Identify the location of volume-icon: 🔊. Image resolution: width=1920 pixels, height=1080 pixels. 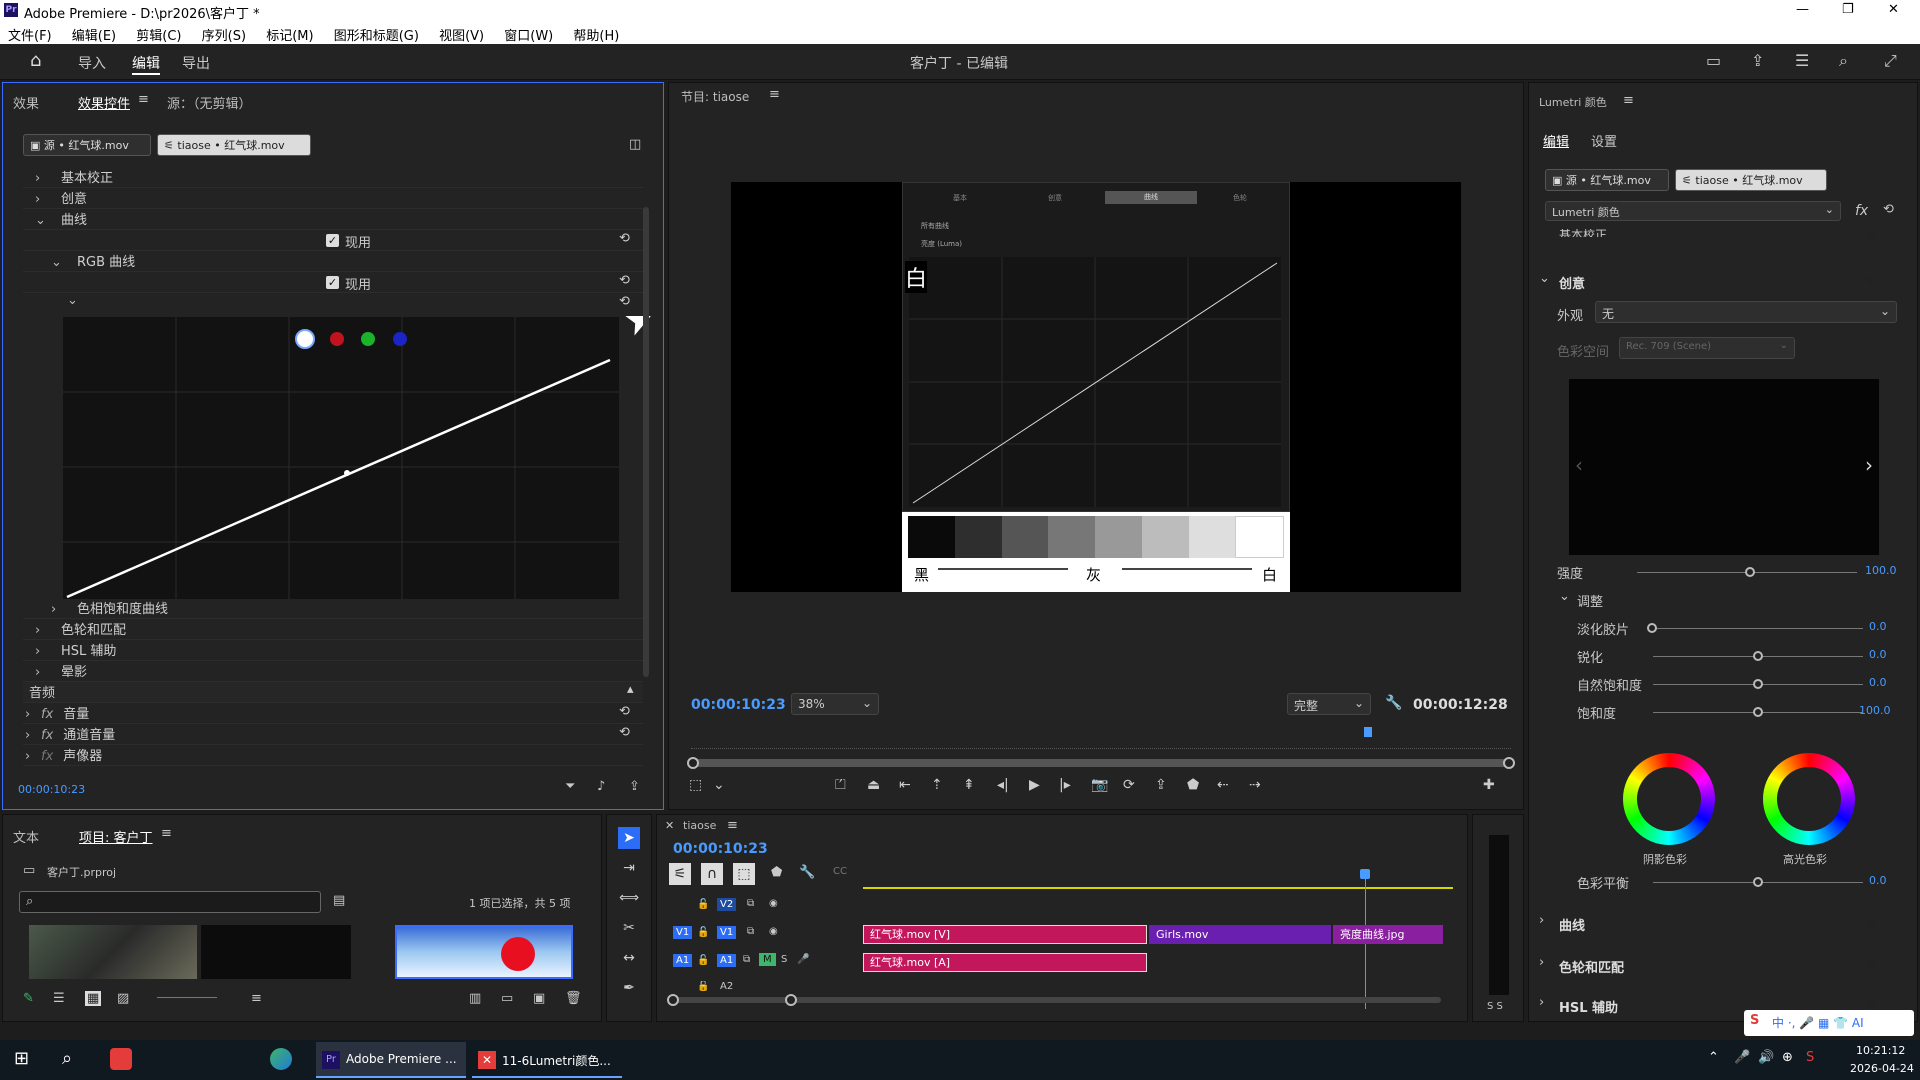
(1766, 1057).